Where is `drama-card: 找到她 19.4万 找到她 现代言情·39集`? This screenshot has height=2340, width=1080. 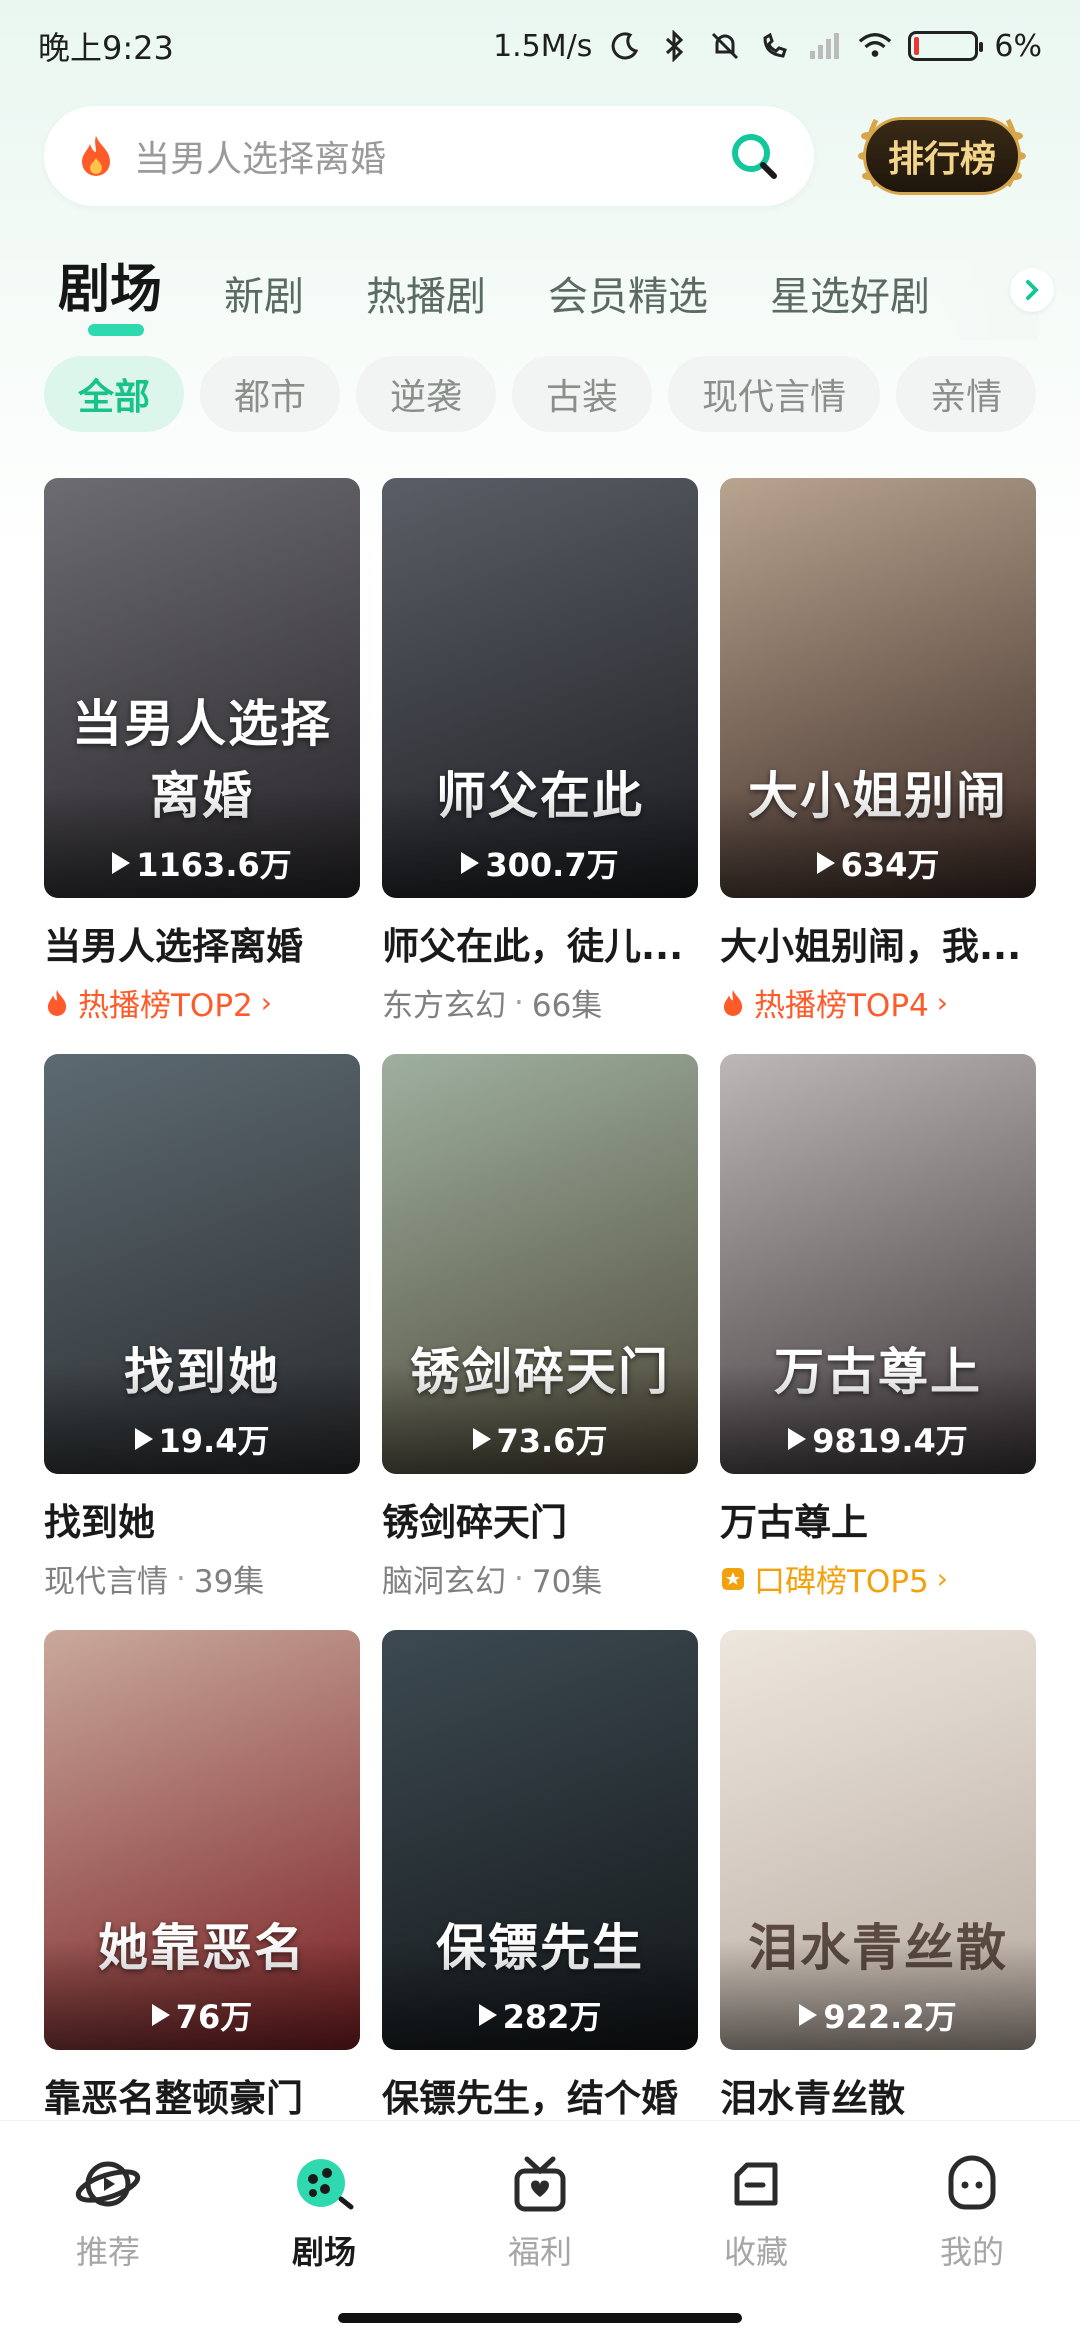 drama-card: 找到她 19.4万 找到她 现代言情·39集 is located at coordinates (202, 1342).